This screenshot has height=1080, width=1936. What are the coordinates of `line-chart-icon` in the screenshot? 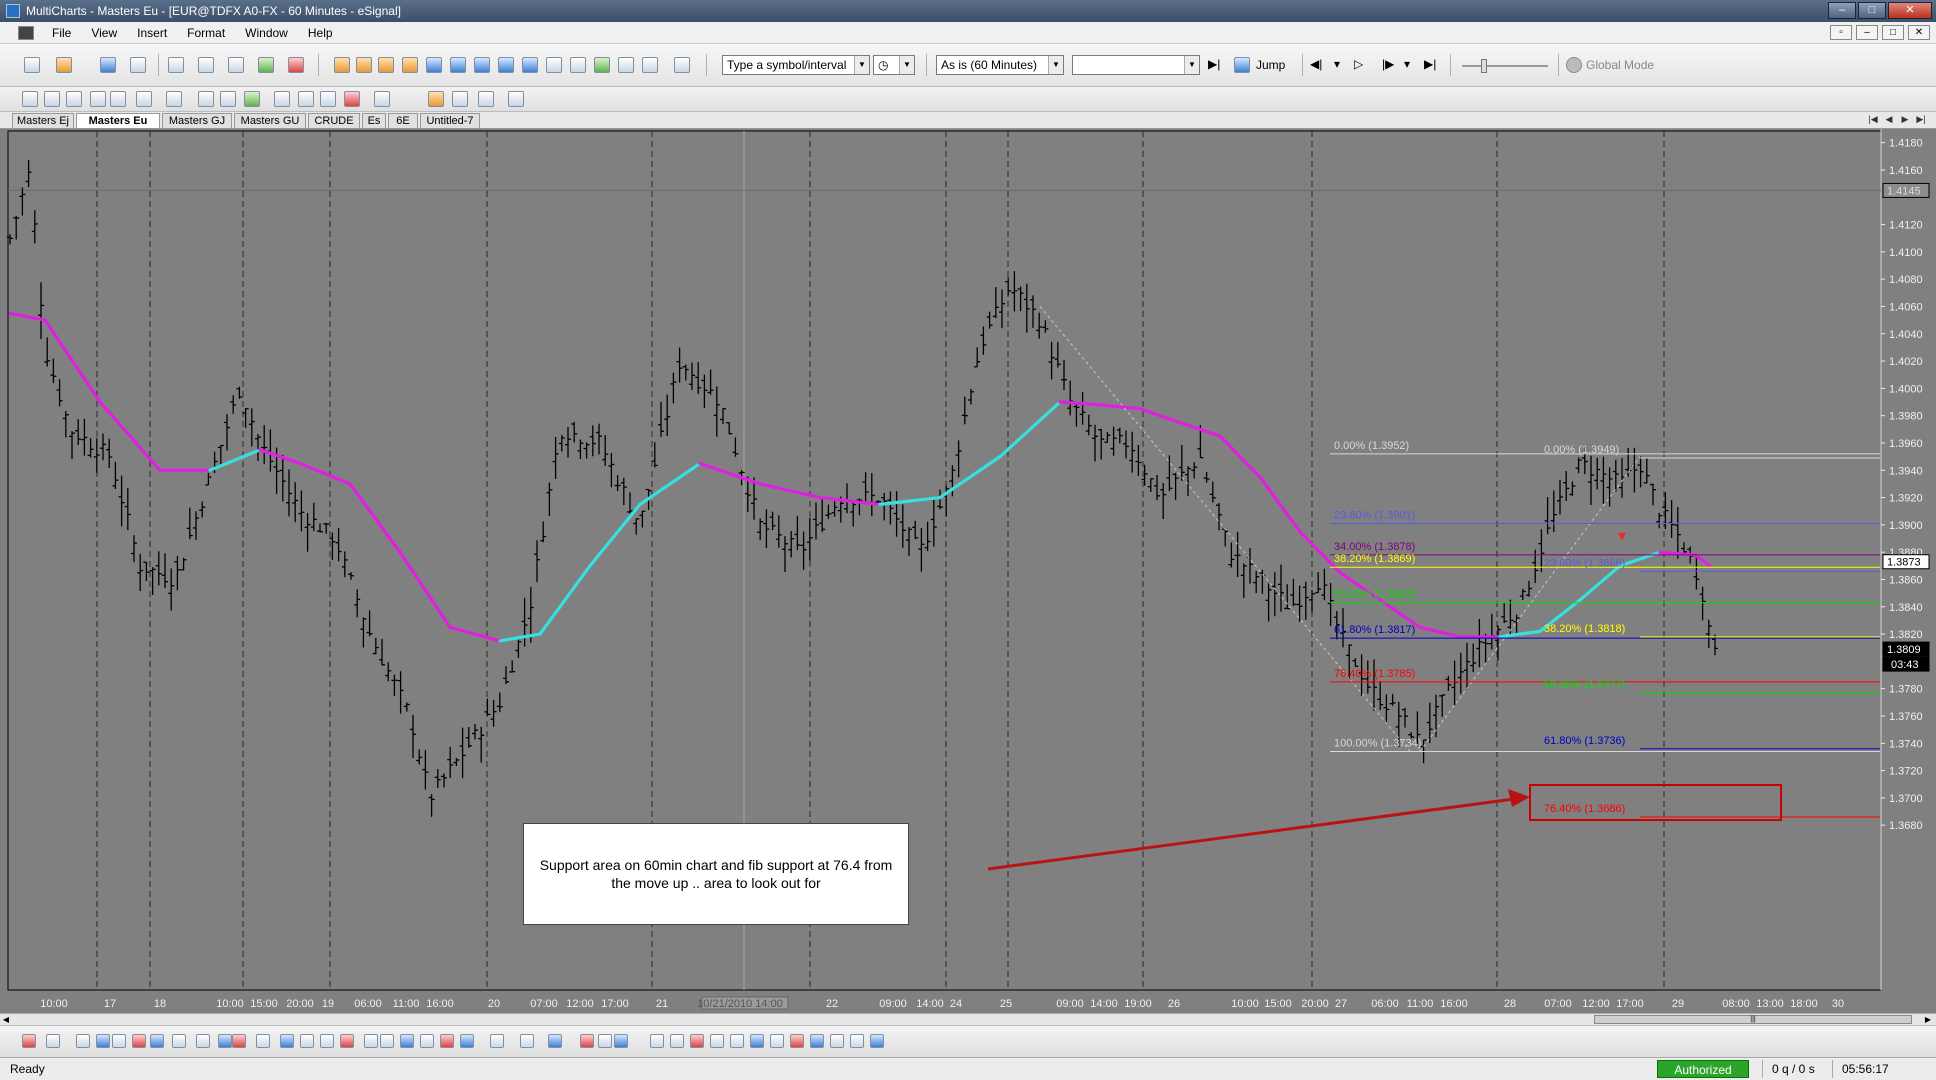 It's located at (410, 65).